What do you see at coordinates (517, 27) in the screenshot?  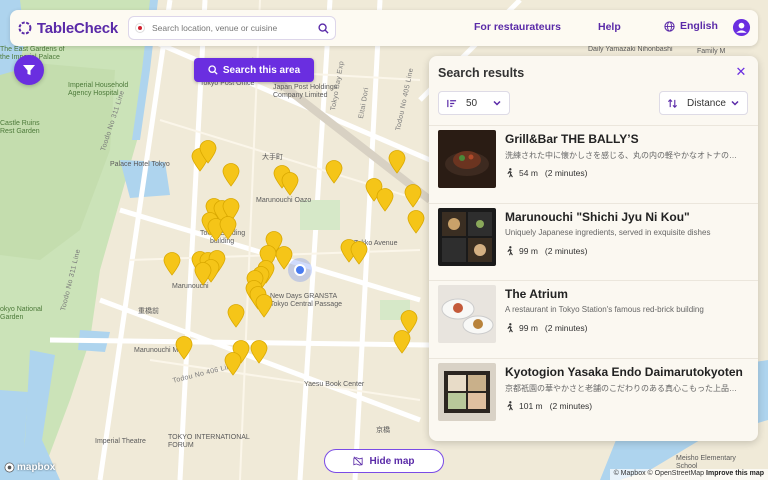 I see `for-restaurateurs-link: For restaurateurs` at bounding box center [517, 27].